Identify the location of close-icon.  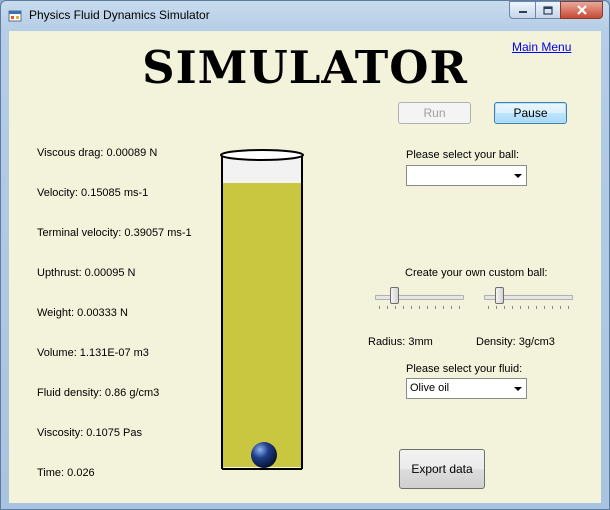
(581, 10).